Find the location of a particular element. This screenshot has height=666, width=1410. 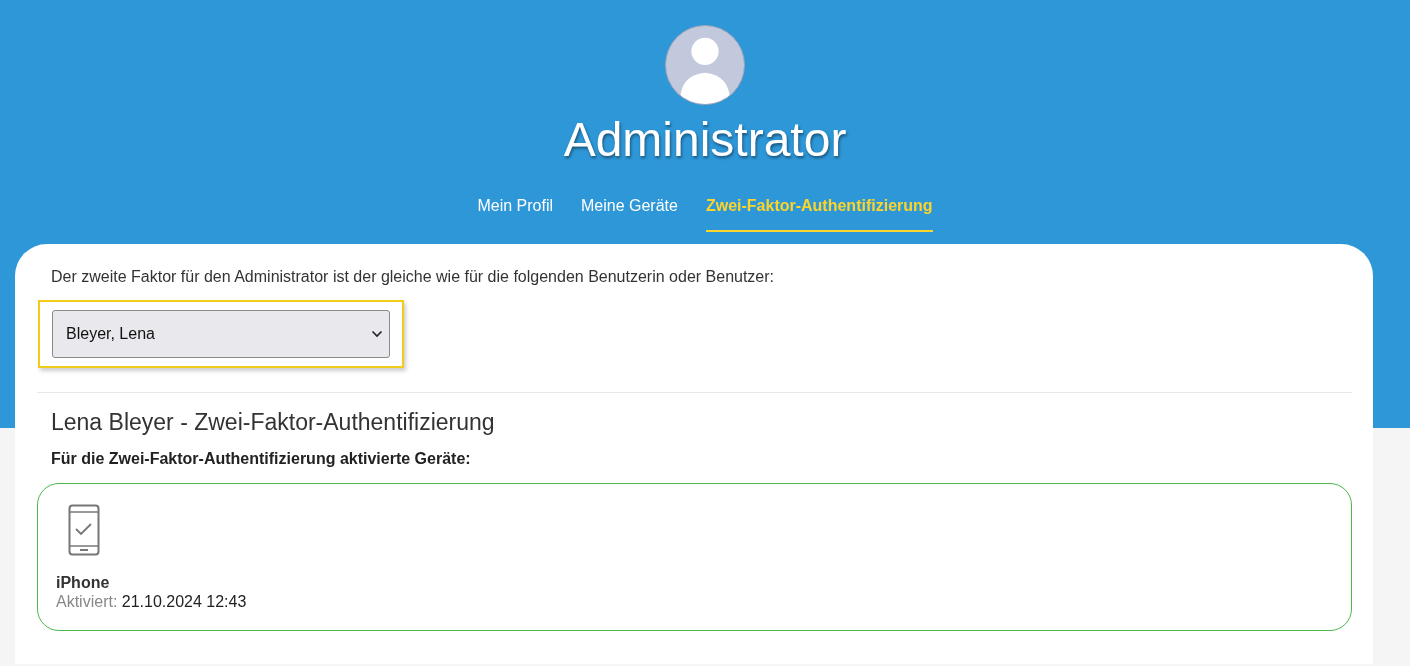

user-select: Bleyer, Lena is located at coordinates (221, 334).